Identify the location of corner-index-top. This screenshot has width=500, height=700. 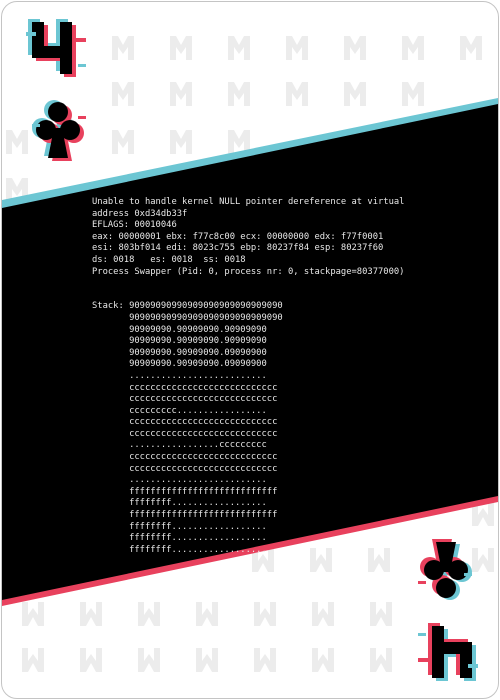
(65, 96).